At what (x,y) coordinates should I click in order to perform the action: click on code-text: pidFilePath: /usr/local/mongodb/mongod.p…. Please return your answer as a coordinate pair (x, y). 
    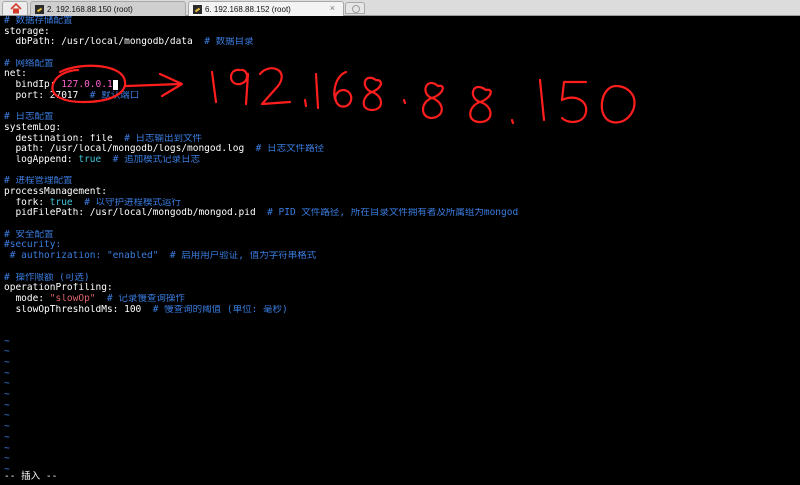
    Looking at the image, I should click on (136, 213).